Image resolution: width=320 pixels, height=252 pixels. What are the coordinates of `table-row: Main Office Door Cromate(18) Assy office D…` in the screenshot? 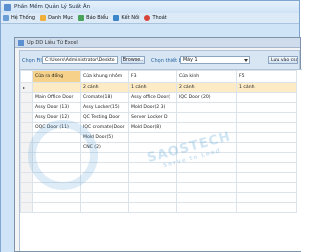 It's located at (158, 97).